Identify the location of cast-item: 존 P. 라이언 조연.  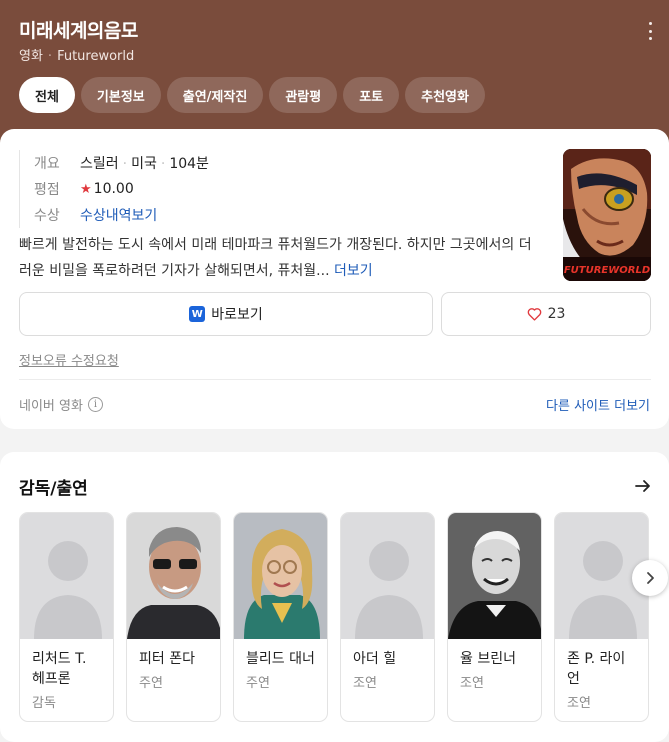
(601, 617).